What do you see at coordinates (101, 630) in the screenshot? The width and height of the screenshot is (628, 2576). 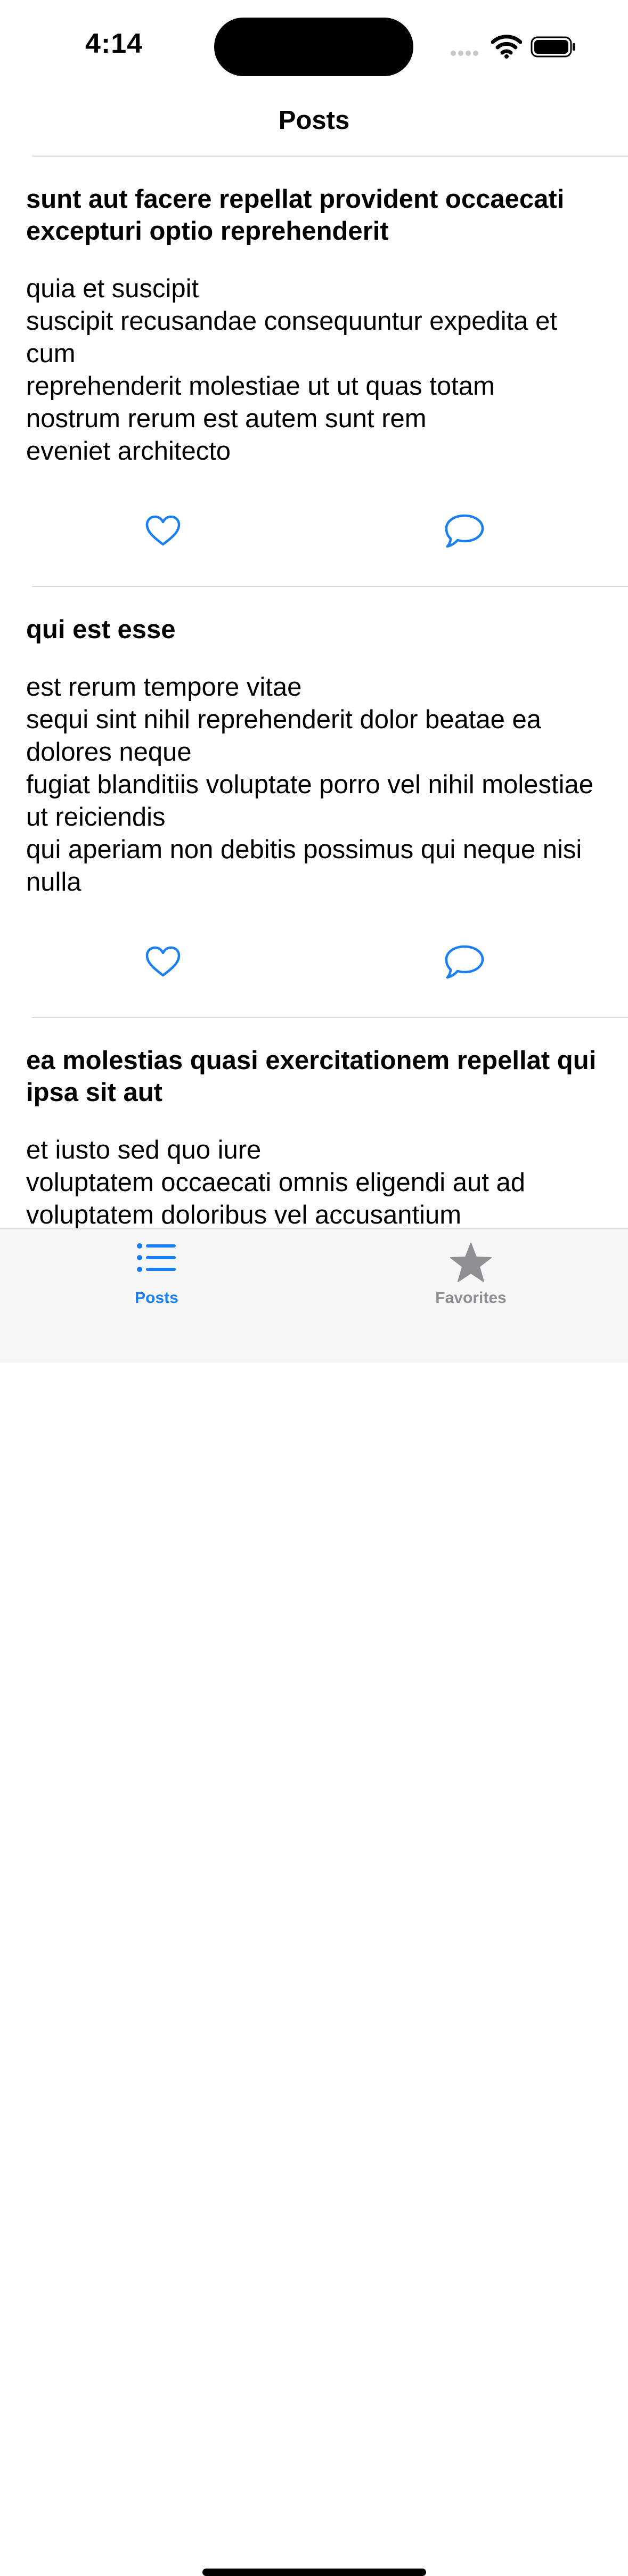 I see `post-title: qui est esse` at bounding box center [101, 630].